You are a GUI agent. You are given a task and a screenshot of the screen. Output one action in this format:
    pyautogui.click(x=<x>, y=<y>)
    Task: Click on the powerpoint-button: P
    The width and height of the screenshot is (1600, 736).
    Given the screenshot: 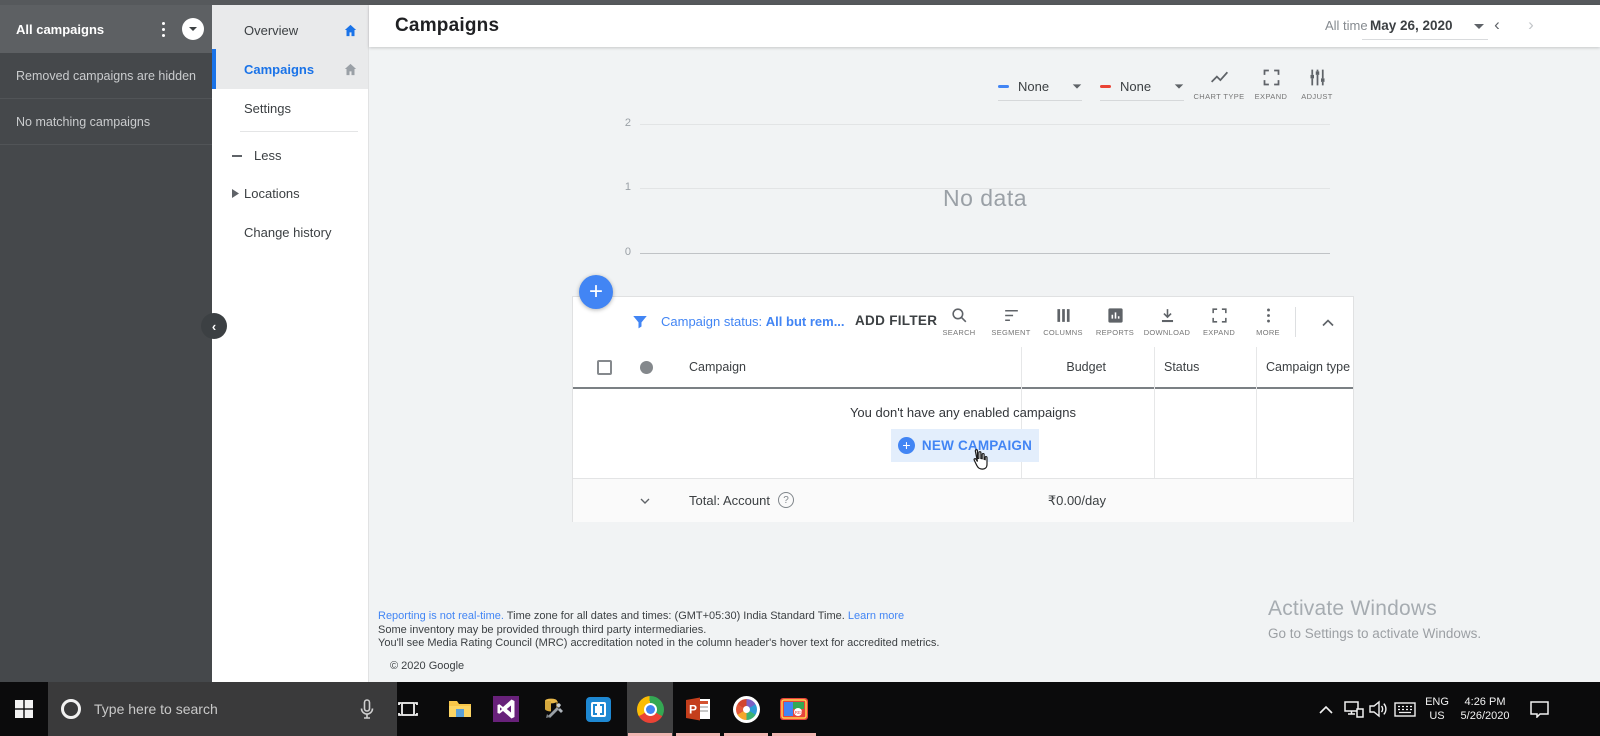 What is the action you would take?
    pyautogui.click(x=698, y=709)
    